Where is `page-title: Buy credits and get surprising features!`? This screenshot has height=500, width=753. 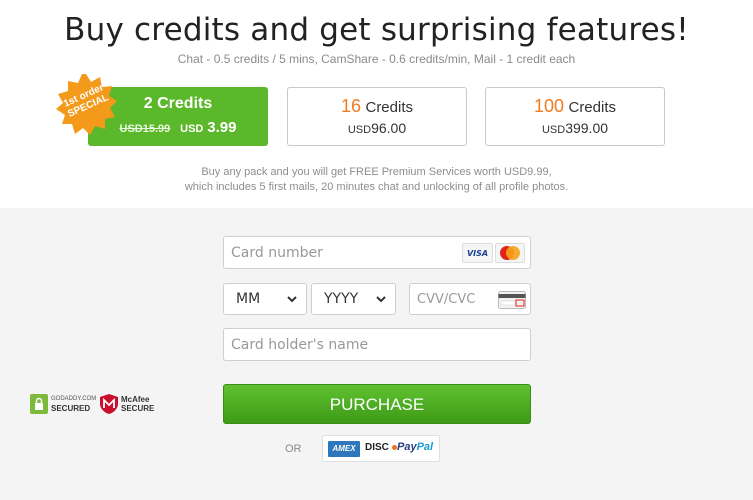 page-title: Buy credits and get surprising features! is located at coordinates (376, 30).